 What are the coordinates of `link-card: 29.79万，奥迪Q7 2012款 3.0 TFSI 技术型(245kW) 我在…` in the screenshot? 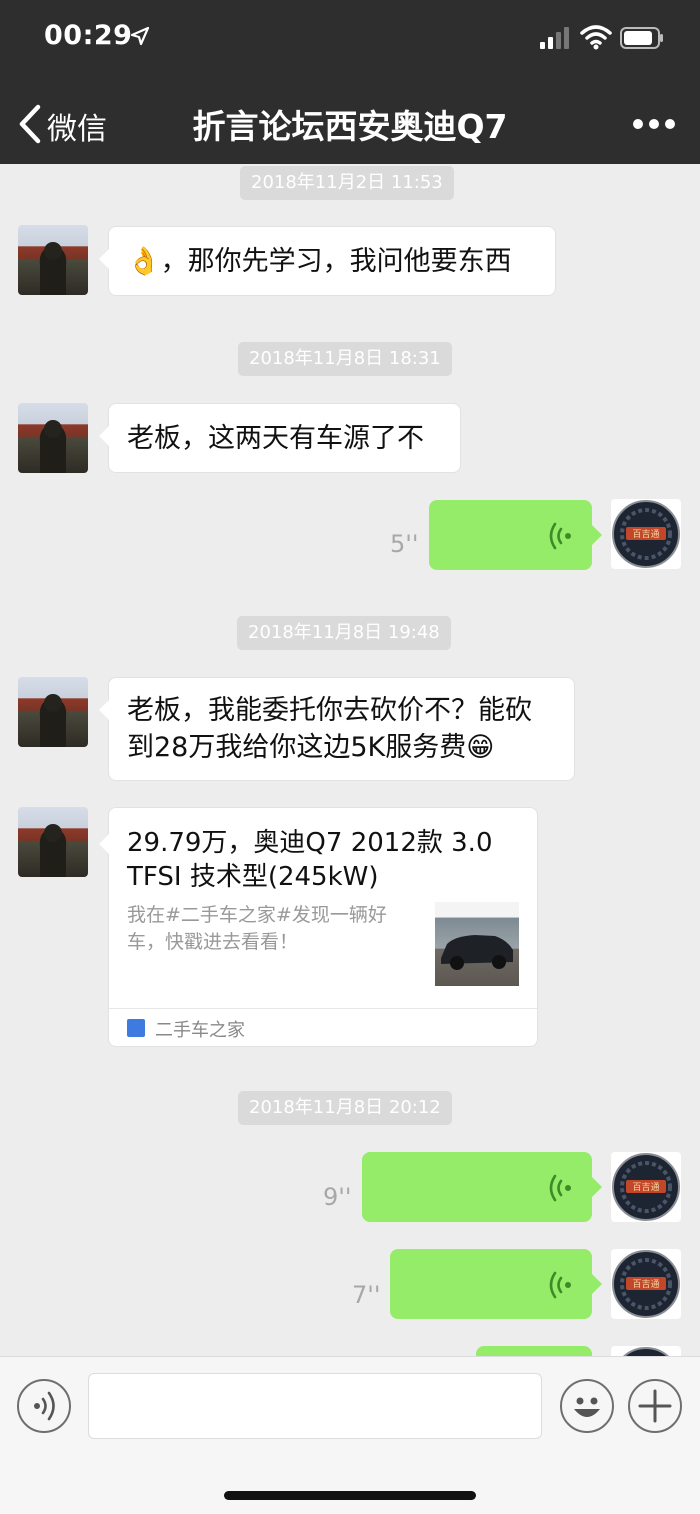 It's located at (318, 927).